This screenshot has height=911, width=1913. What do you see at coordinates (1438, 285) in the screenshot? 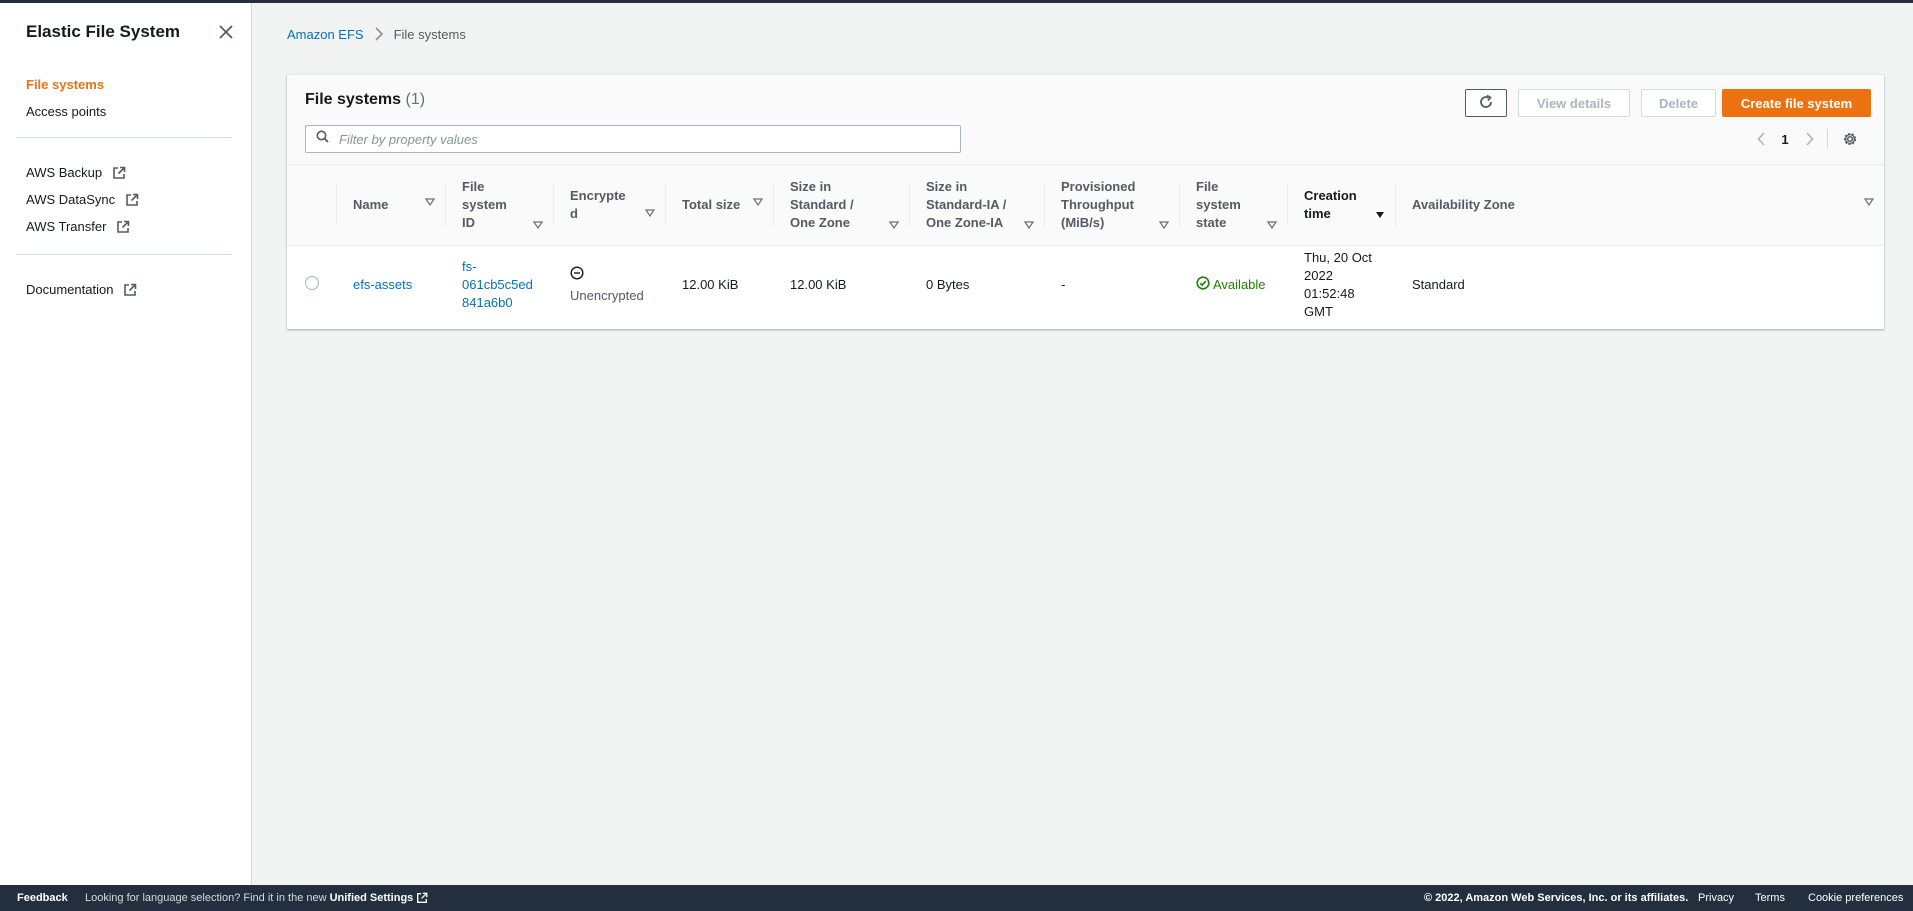
I see `cell-availability-zone: Standard` at bounding box center [1438, 285].